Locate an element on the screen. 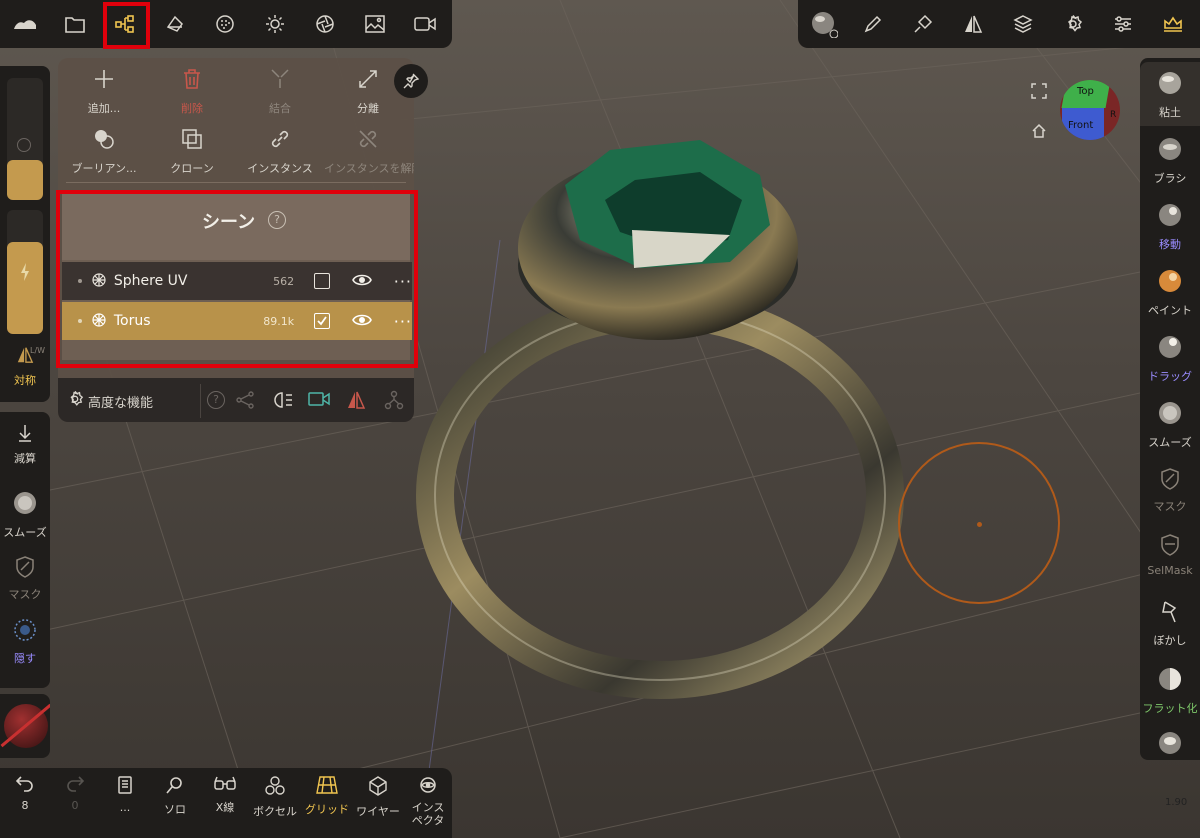 This screenshot has width=1200, height=838. sliders-icon is located at coordinates (1123, 24).